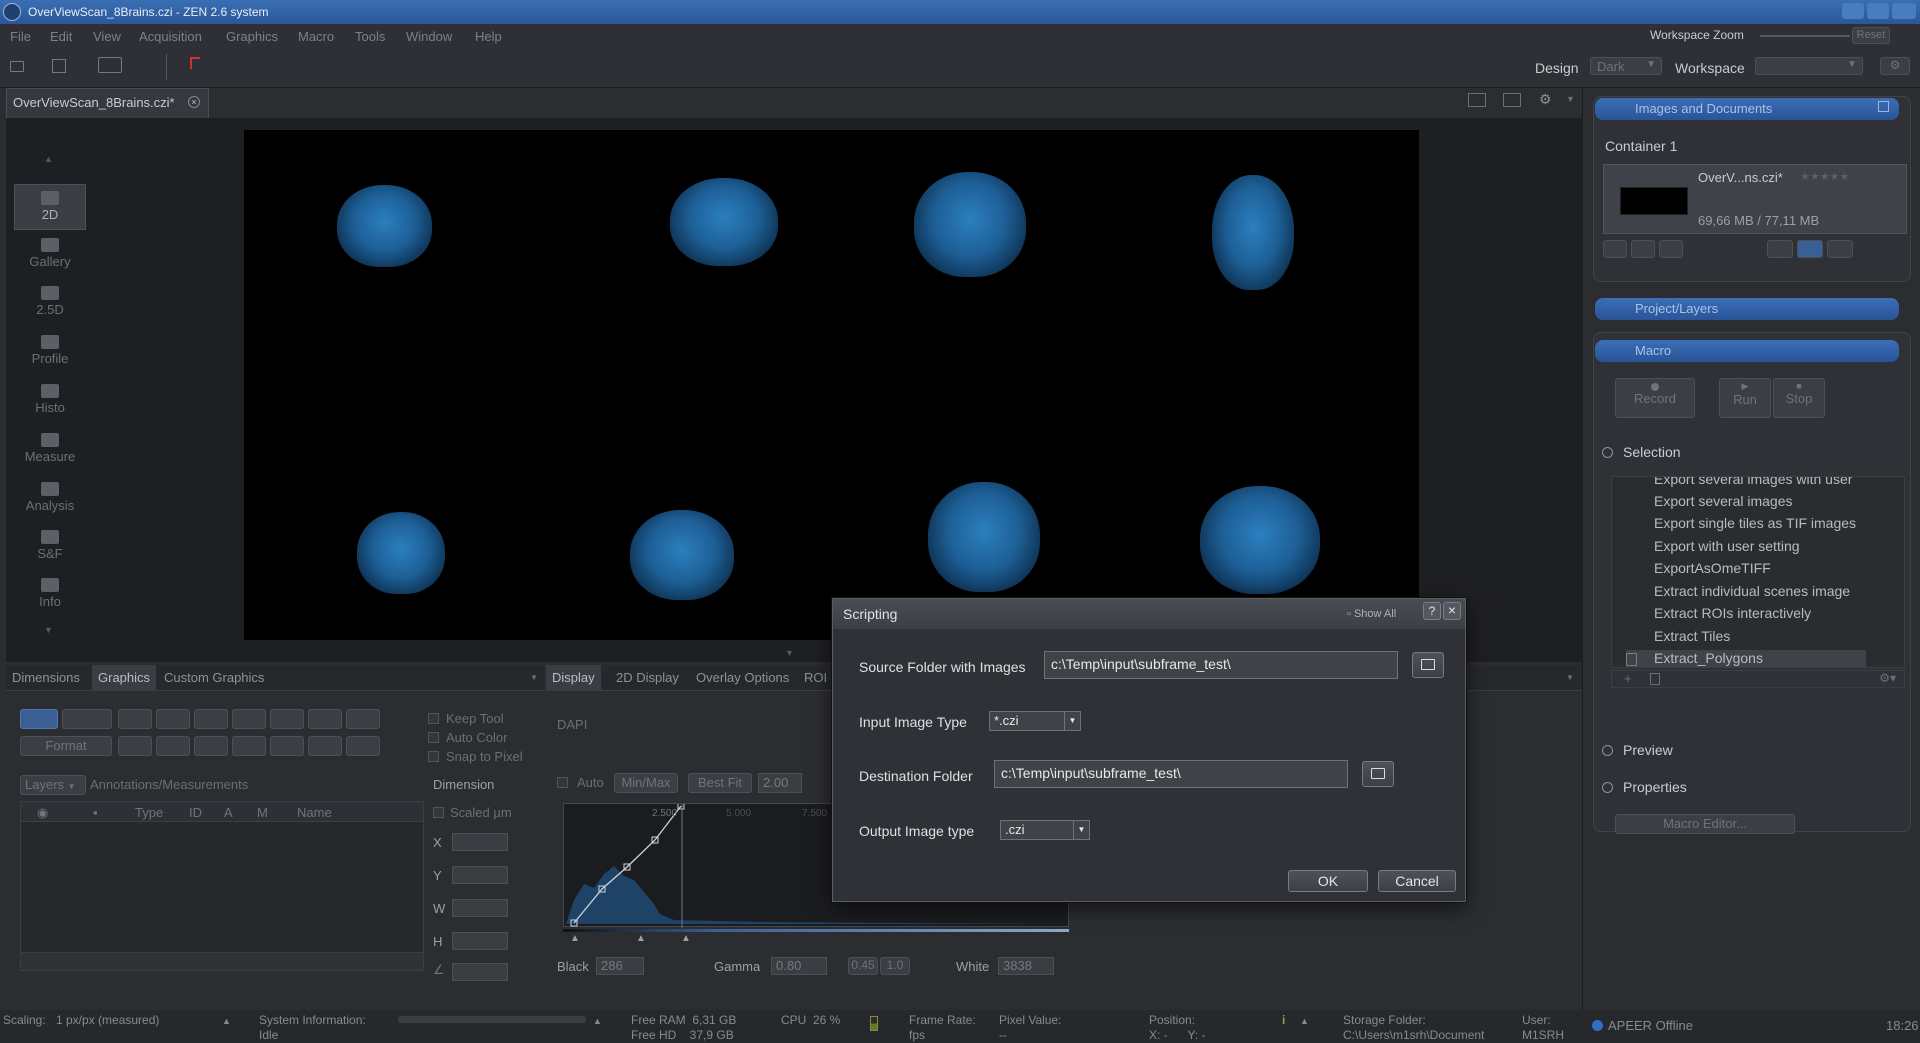 This screenshot has width=1920, height=1043. Describe the element at coordinates (433, 756) in the screenshot. I see `snap-to-pixel-checkbox` at that location.